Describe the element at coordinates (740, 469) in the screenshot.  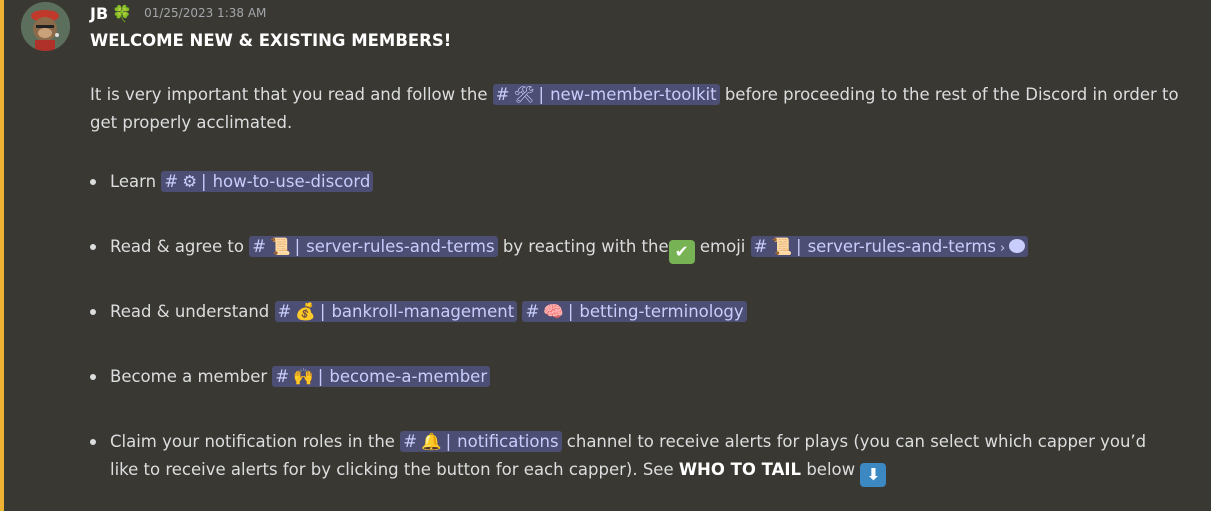
I see `who-to-tail-bold: WHO TO TAIL` at that location.